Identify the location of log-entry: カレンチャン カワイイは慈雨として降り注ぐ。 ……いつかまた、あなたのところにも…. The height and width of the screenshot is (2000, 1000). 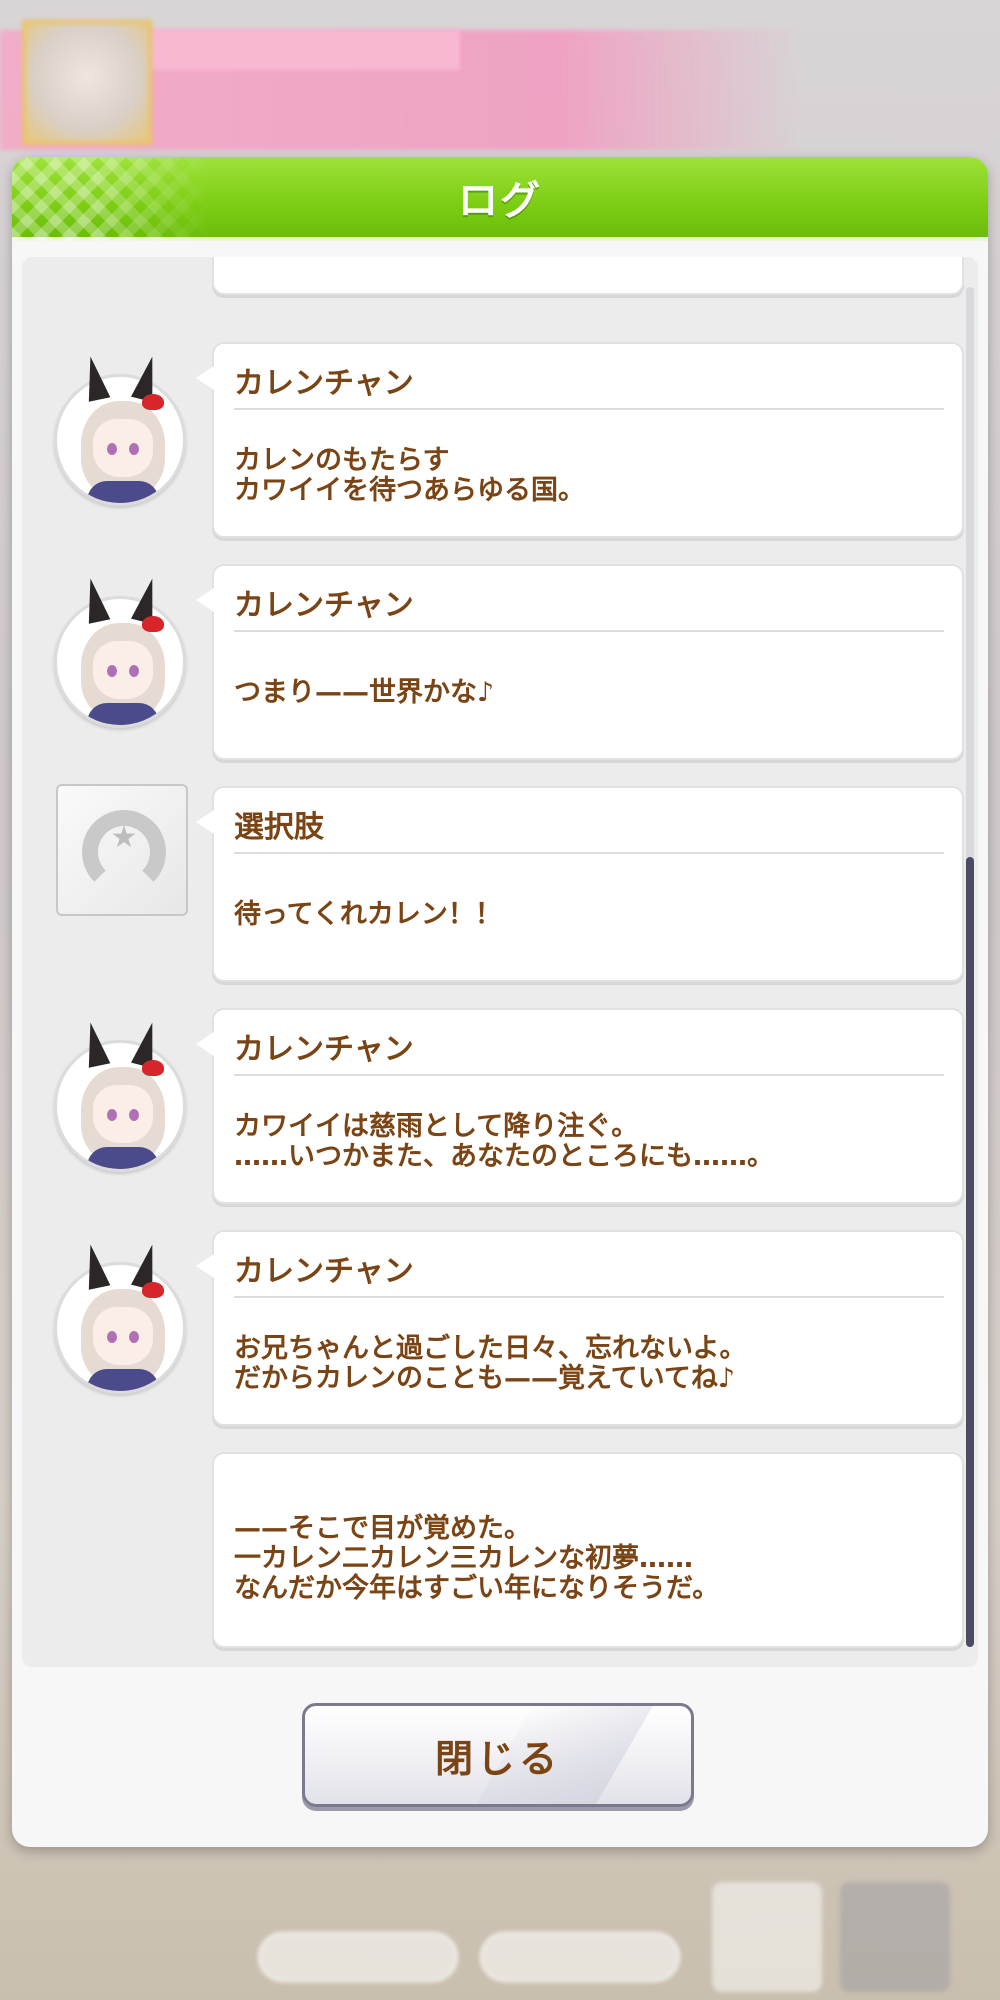
(493, 1091).